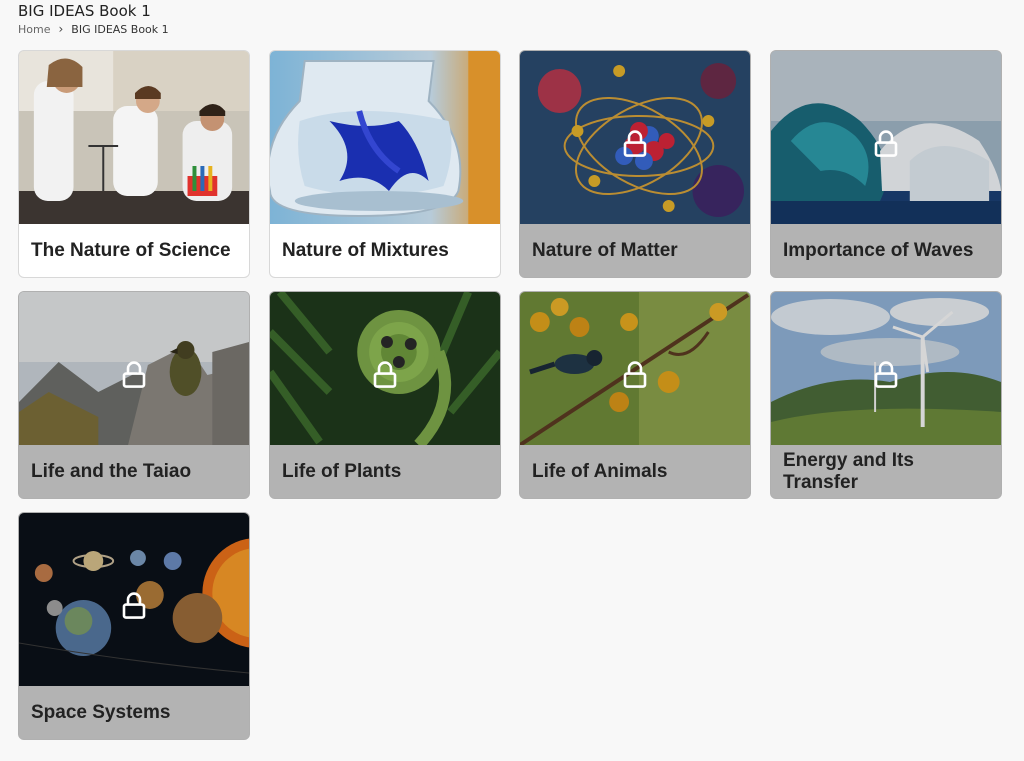 Image resolution: width=1024 pixels, height=761 pixels. I want to click on card-label: Space Systems, so click(134, 712).